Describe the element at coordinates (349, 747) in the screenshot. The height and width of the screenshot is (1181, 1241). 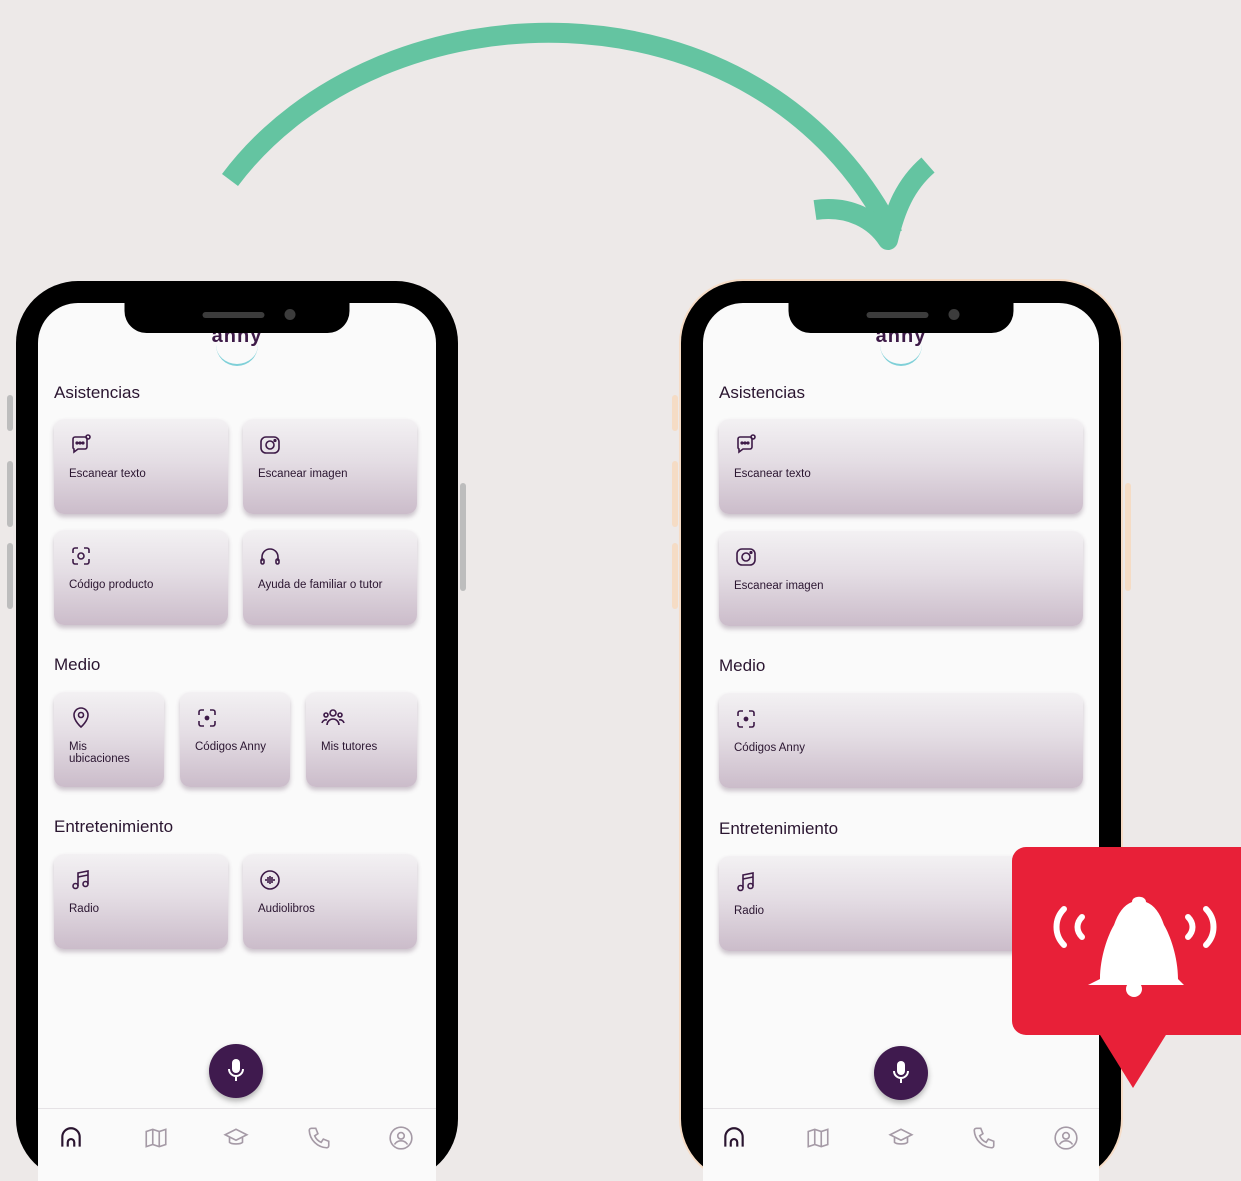
I see `card-label: Mis tutores` at that location.